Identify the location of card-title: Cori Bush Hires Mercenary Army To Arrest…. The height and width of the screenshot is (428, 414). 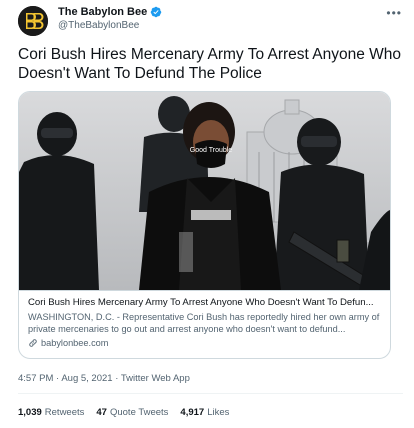
(204, 303).